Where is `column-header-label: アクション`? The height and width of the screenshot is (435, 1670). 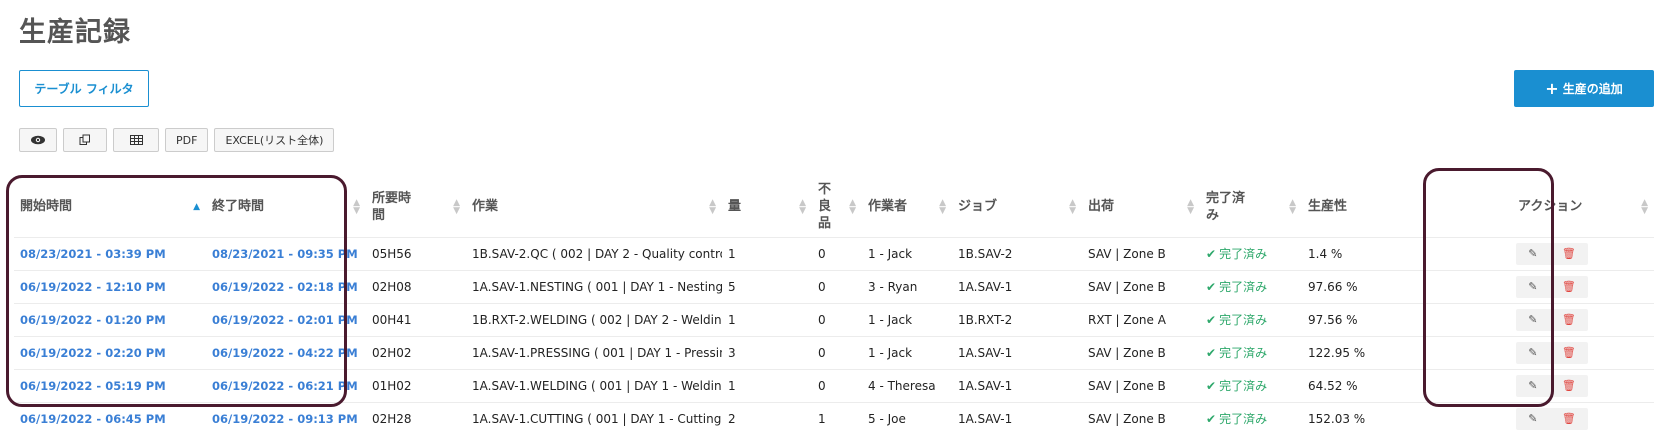
column-header-label: アクション is located at coordinates (1550, 207).